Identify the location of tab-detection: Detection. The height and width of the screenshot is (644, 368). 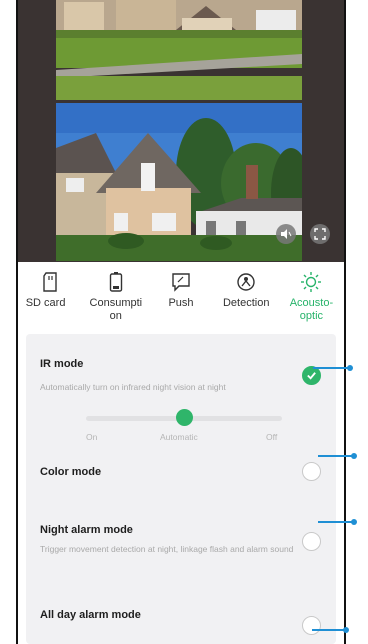
(246, 299).